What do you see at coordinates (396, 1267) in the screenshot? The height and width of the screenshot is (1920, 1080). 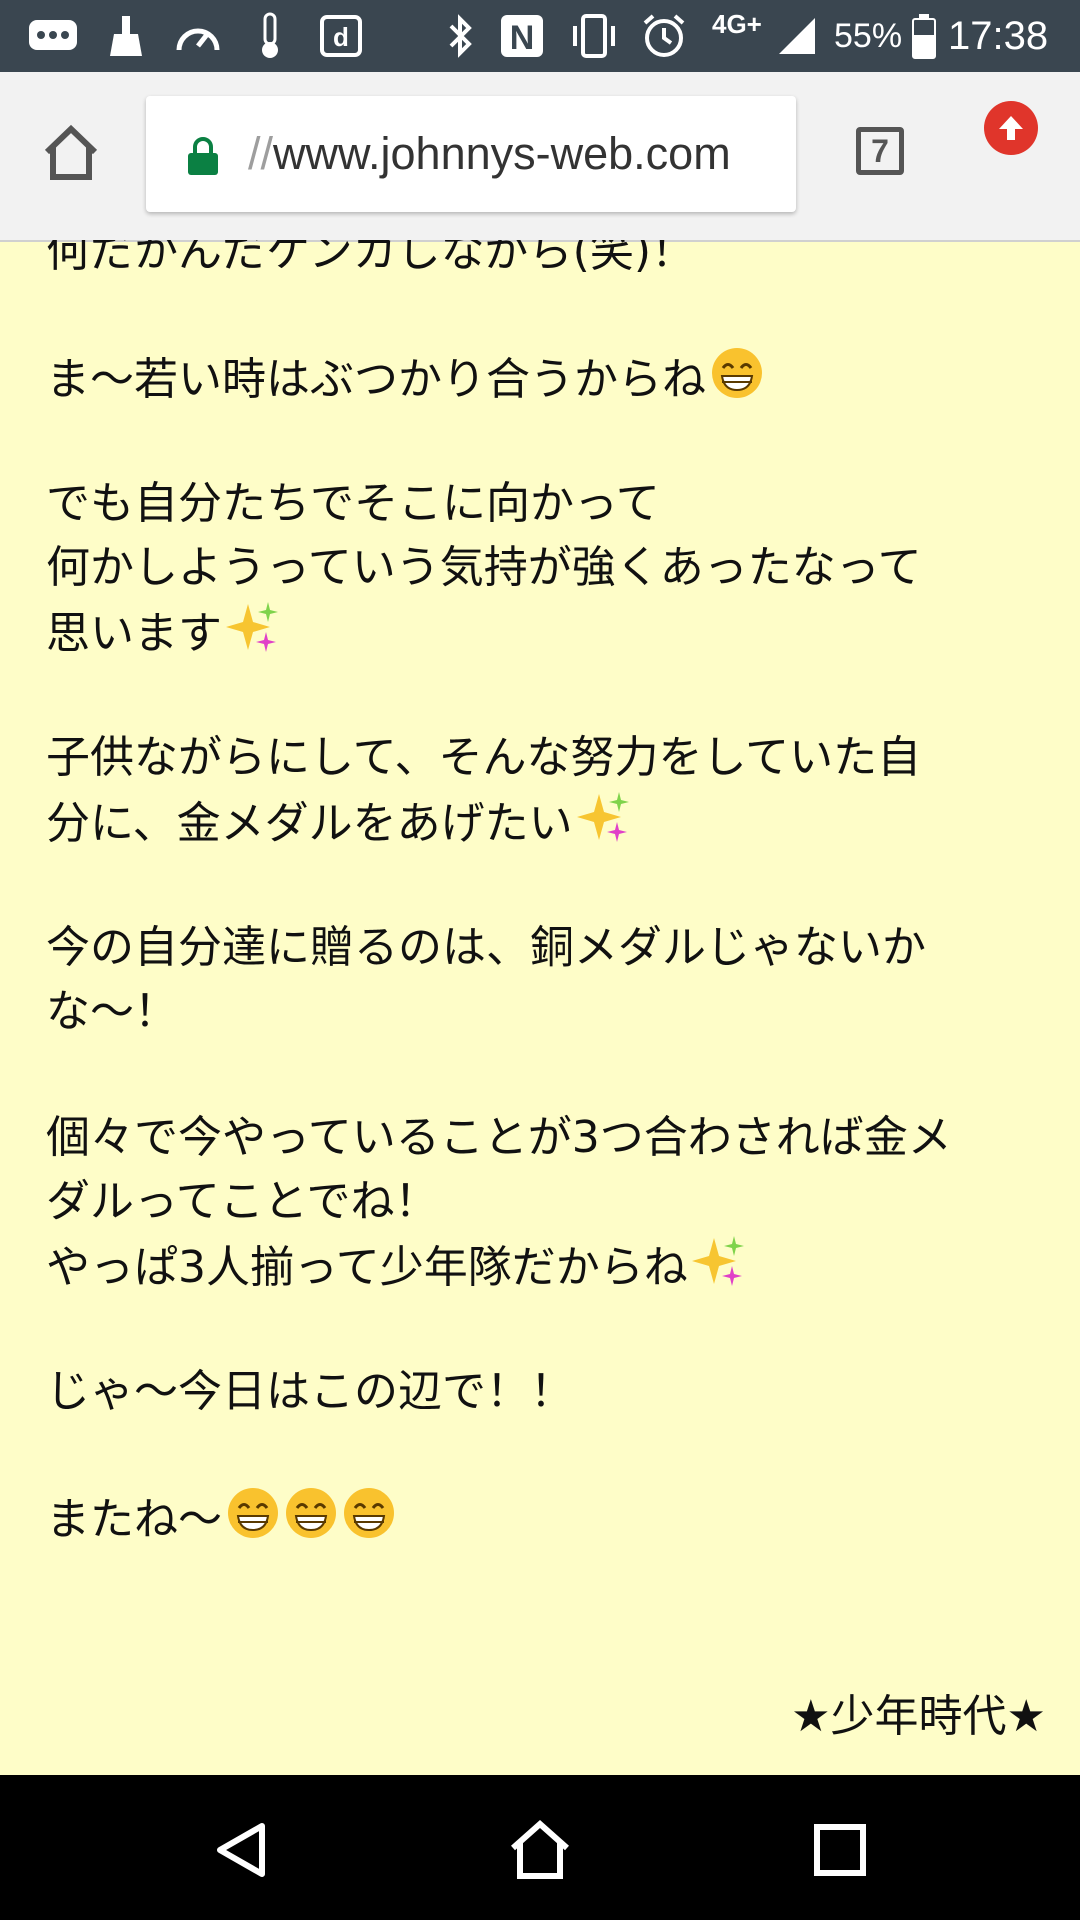 I see `text-line: やっぱ3人揃って少年隊だからね` at bounding box center [396, 1267].